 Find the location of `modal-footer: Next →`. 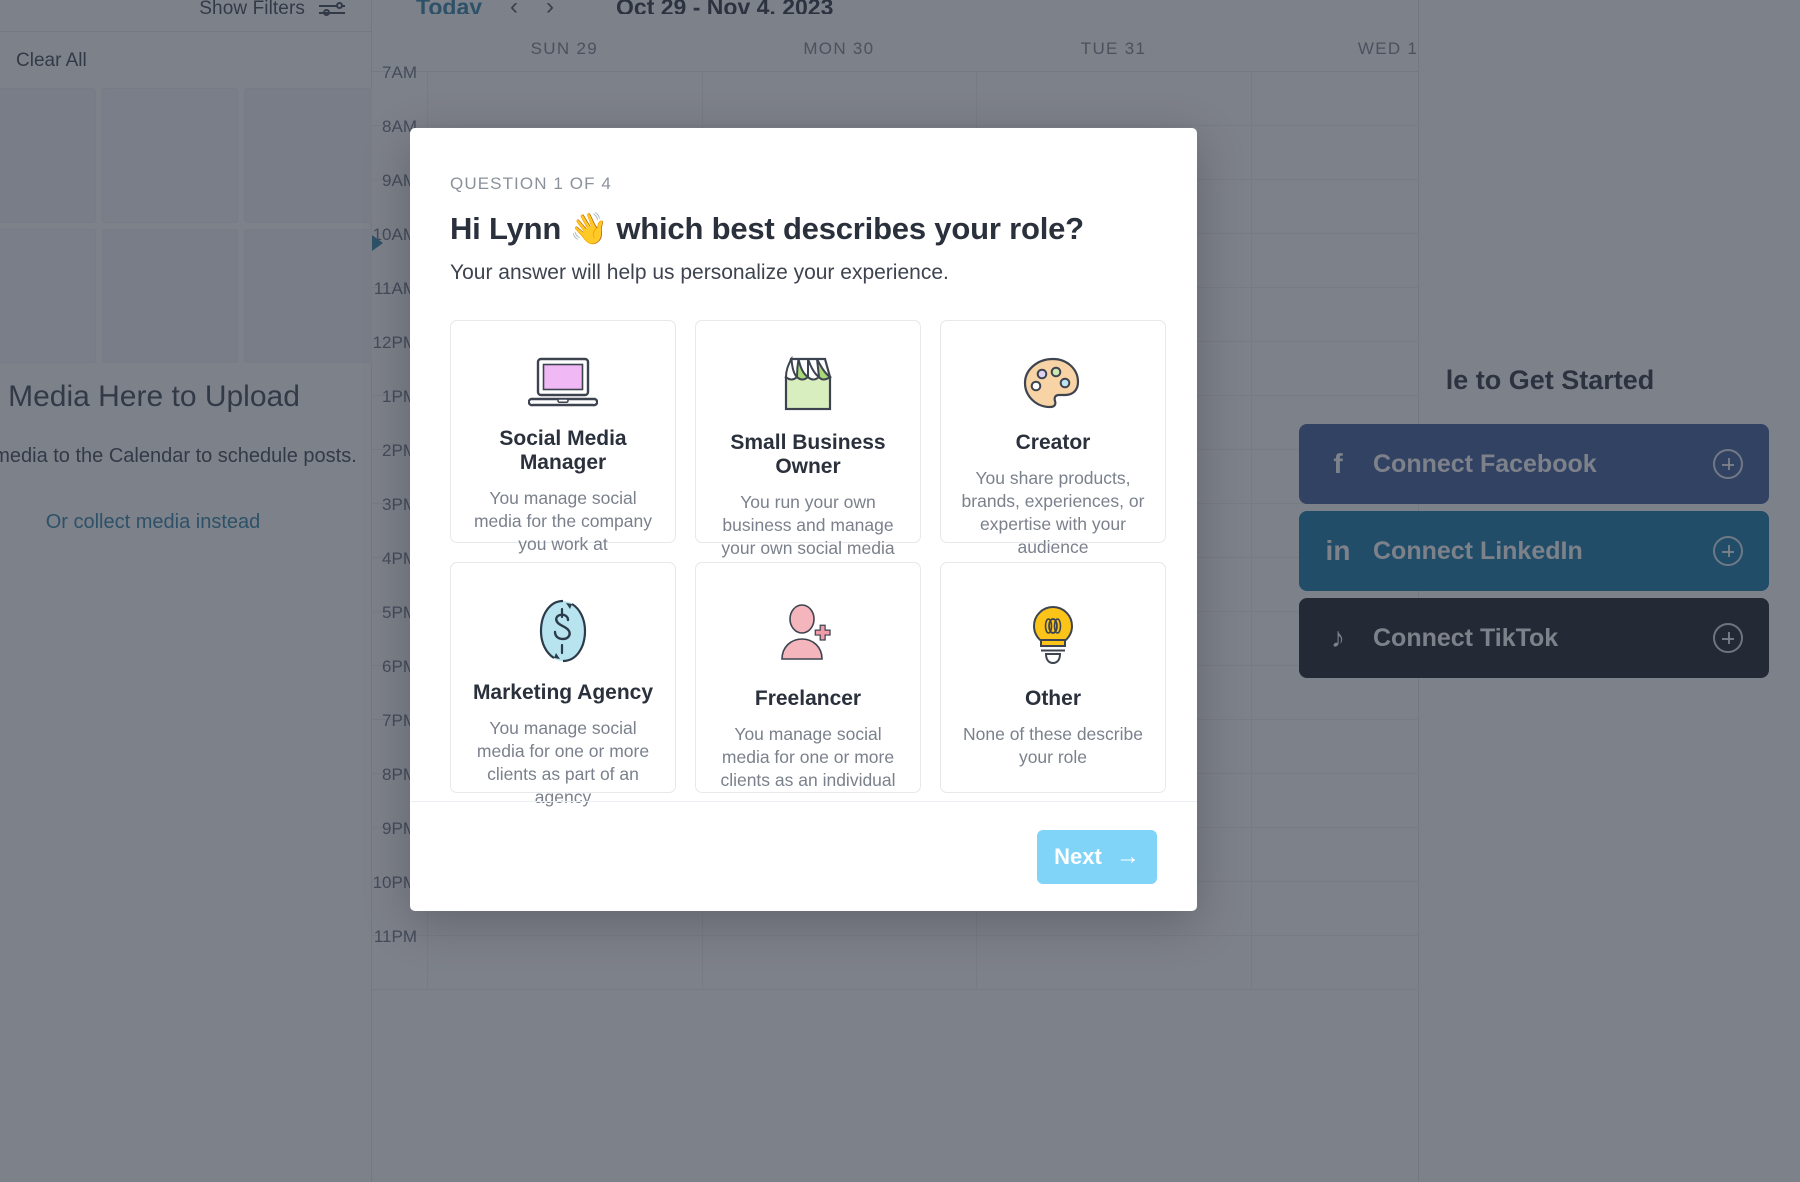

modal-footer: Next → is located at coordinates (803, 856).